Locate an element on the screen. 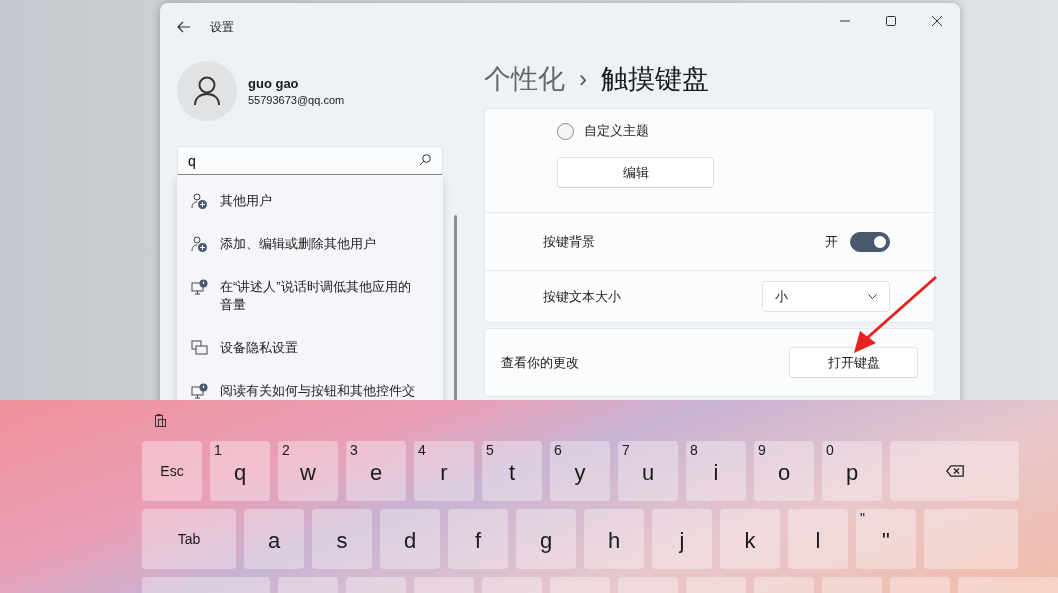  toggle-state-label: 开 is located at coordinates (831, 241).